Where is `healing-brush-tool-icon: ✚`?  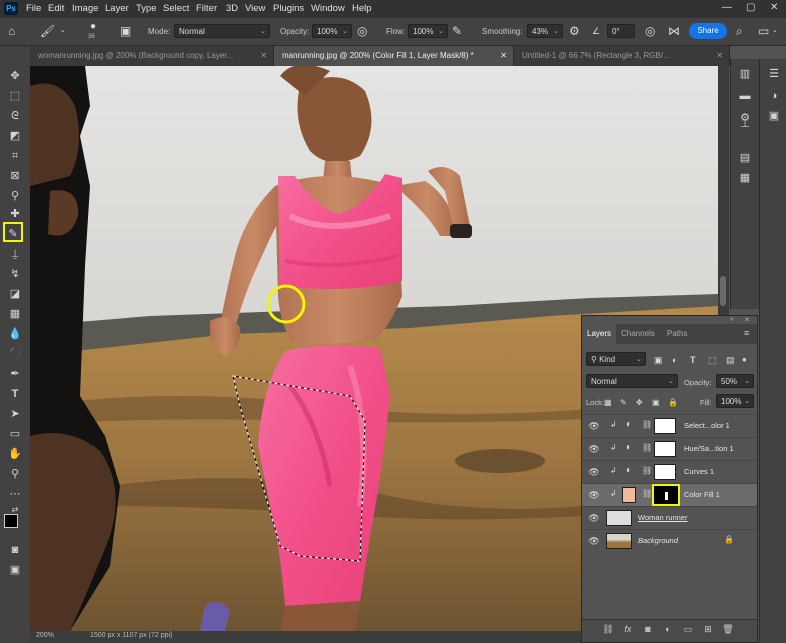 healing-brush-tool-icon: ✚ is located at coordinates (15, 214).